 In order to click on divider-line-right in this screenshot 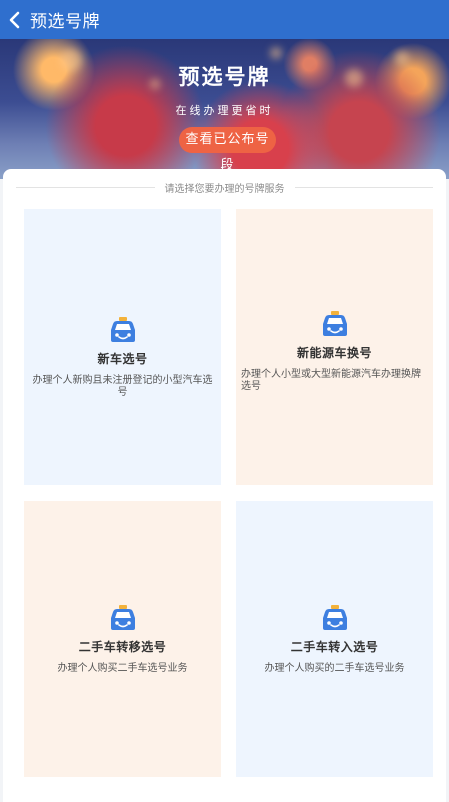, I will do `click(363, 187)`.